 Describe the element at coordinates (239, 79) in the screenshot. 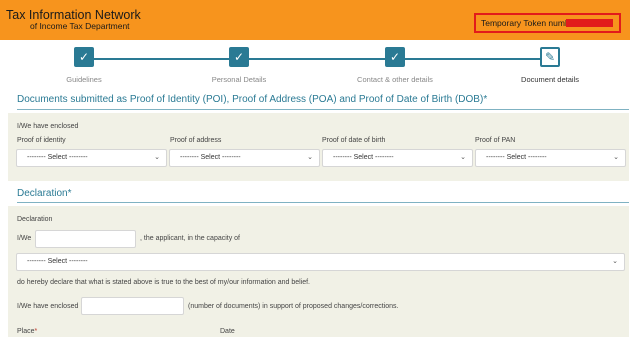

I see `step-label-personal: Personal Details` at that location.